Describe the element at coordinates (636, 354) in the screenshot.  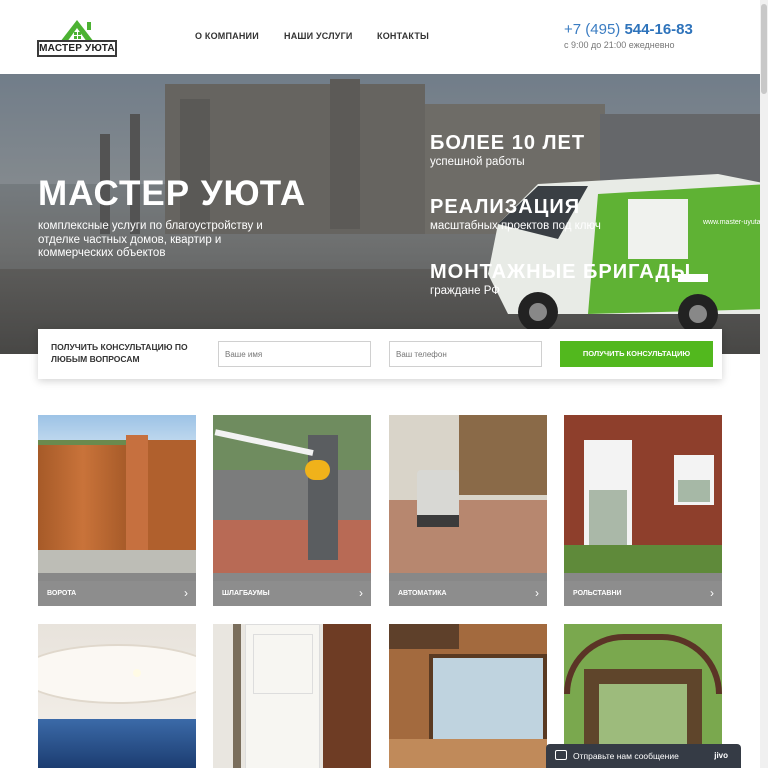
I see `get-consultation-button: ПОЛУЧИТЬ КОНСУЛЬТАЦИЮ` at that location.